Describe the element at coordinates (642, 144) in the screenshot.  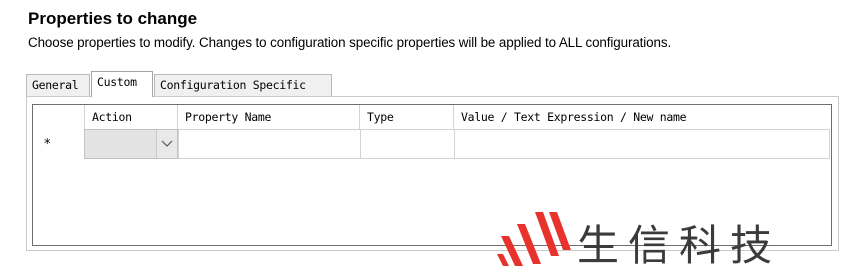
I see `value-cell` at that location.